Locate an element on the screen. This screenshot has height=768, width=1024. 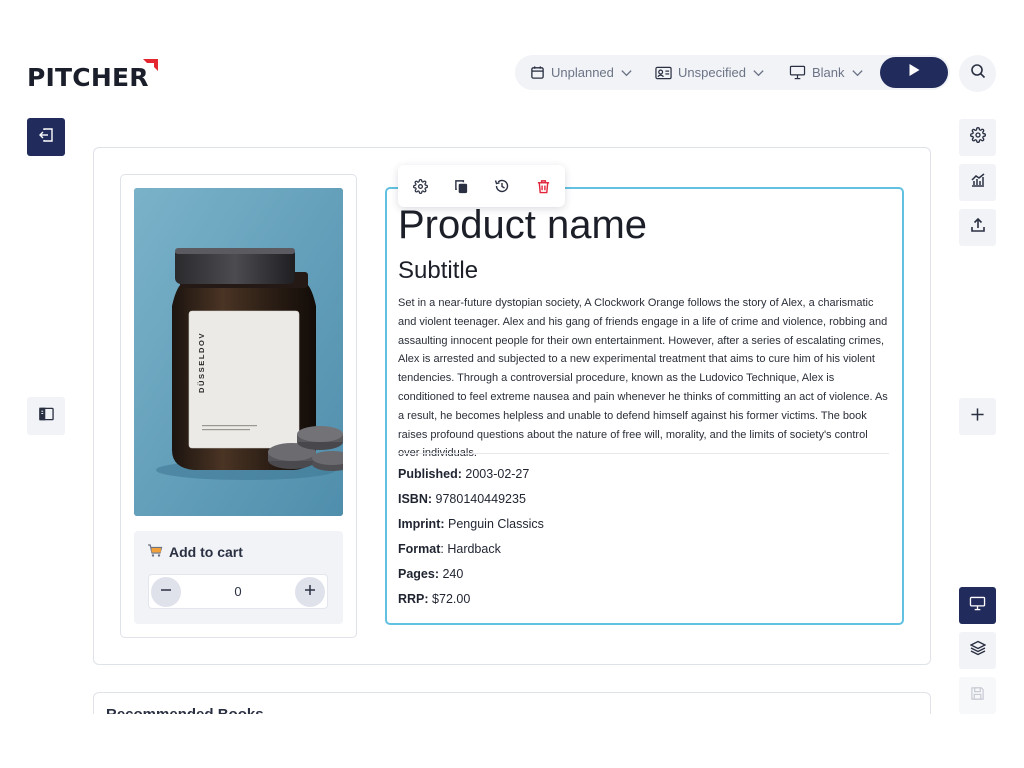
schedule-label: Unplanned is located at coordinates (582, 72).